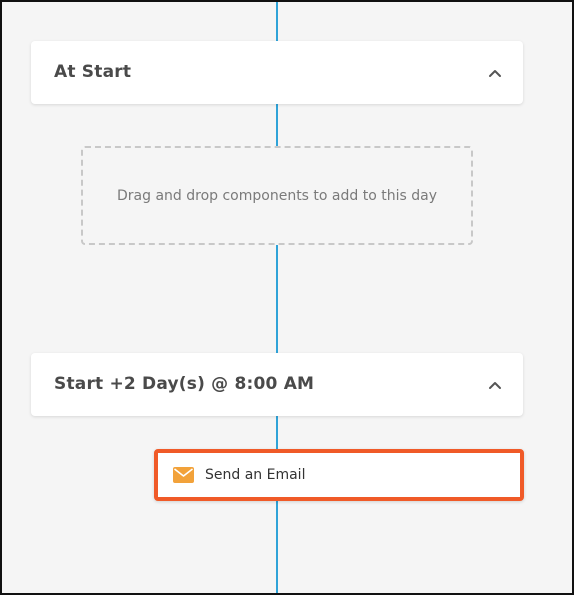 The image size is (574, 595). I want to click on envelope-icon, so click(183, 475).